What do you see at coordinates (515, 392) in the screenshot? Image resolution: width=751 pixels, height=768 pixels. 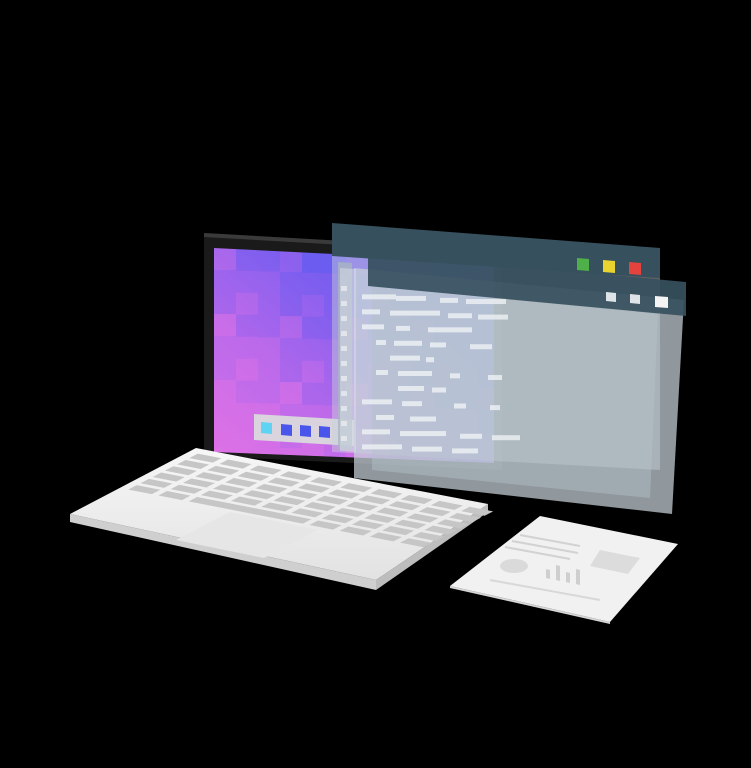 I see `front-window-inner` at bounding box center [515, 392].